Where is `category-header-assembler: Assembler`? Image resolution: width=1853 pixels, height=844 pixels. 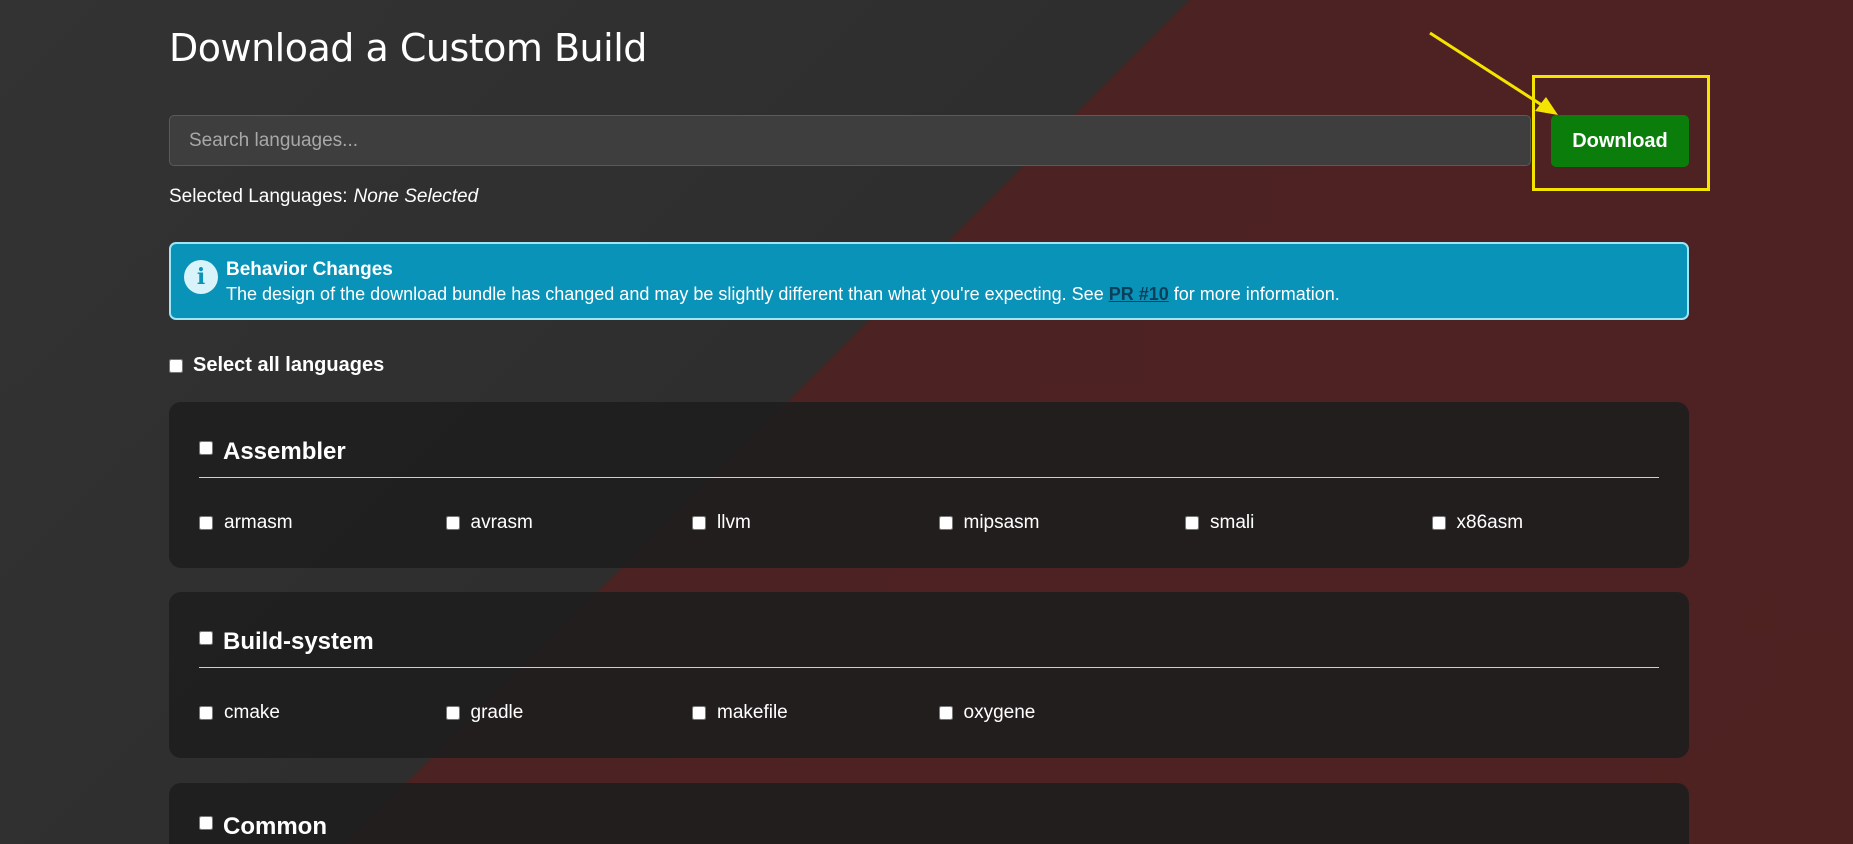 category-header-assembler: Assembler is located at coordinates (272, 452).